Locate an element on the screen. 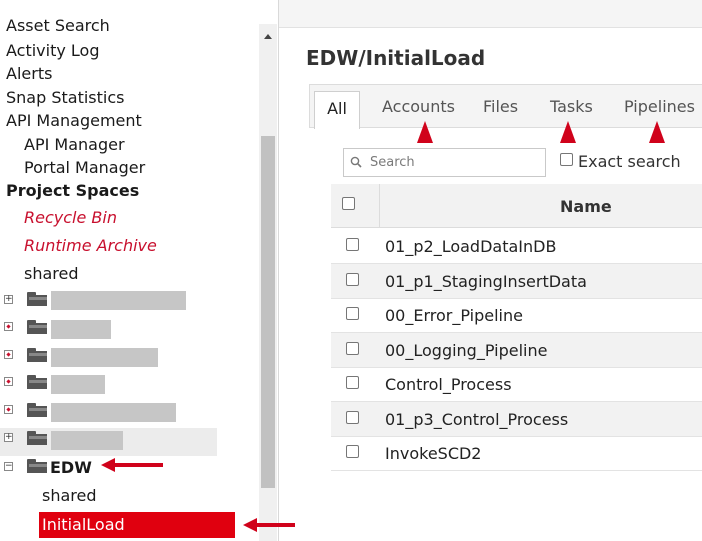 The width and height of the screenshot is (702, 541). tab-files: Files is located at coordinates (500, 106).